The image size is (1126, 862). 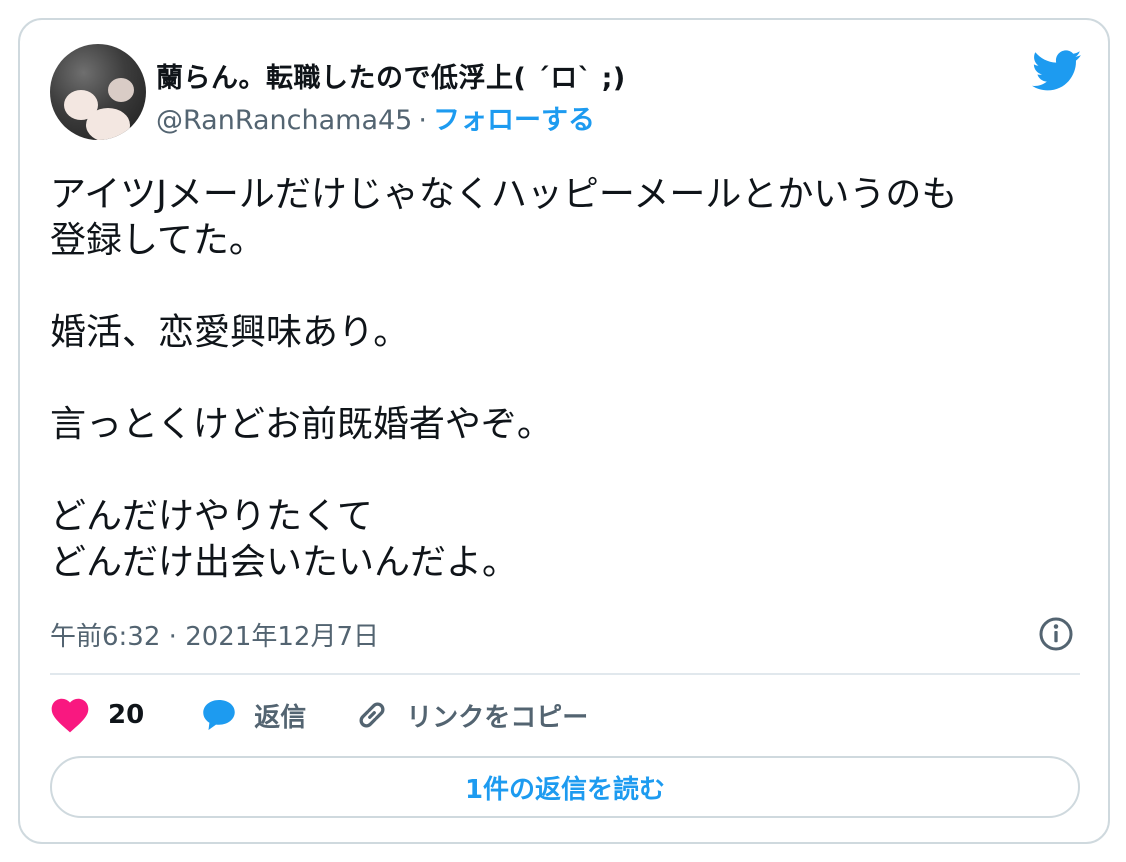 I want to click on reply-button: 返信, so click(x=253, y=715).